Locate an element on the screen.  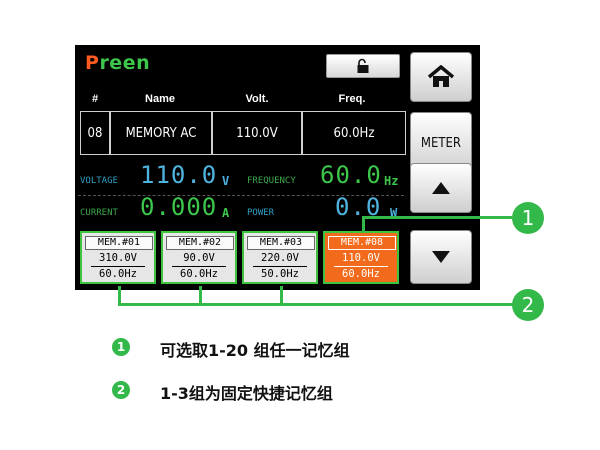
home-button is located at coordinates (441, 77).